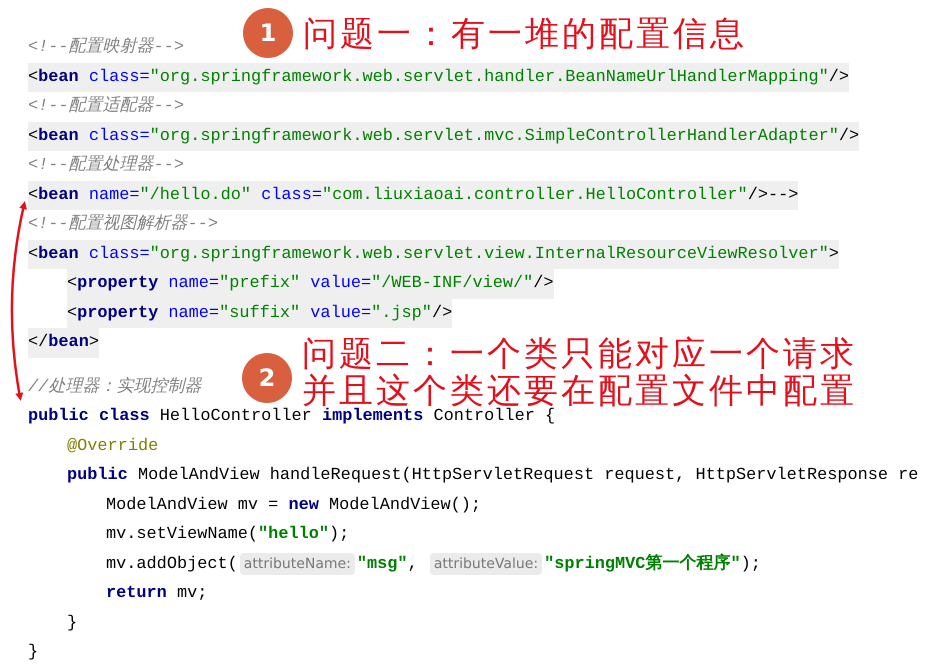  I want to click on code-text: mv.addObject(, so click(172, 565).